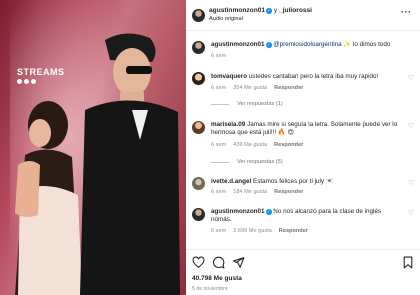 The width and height of the screenshot is (420, 295). I want to click on audio-label: Audio original, so click(226, 19).